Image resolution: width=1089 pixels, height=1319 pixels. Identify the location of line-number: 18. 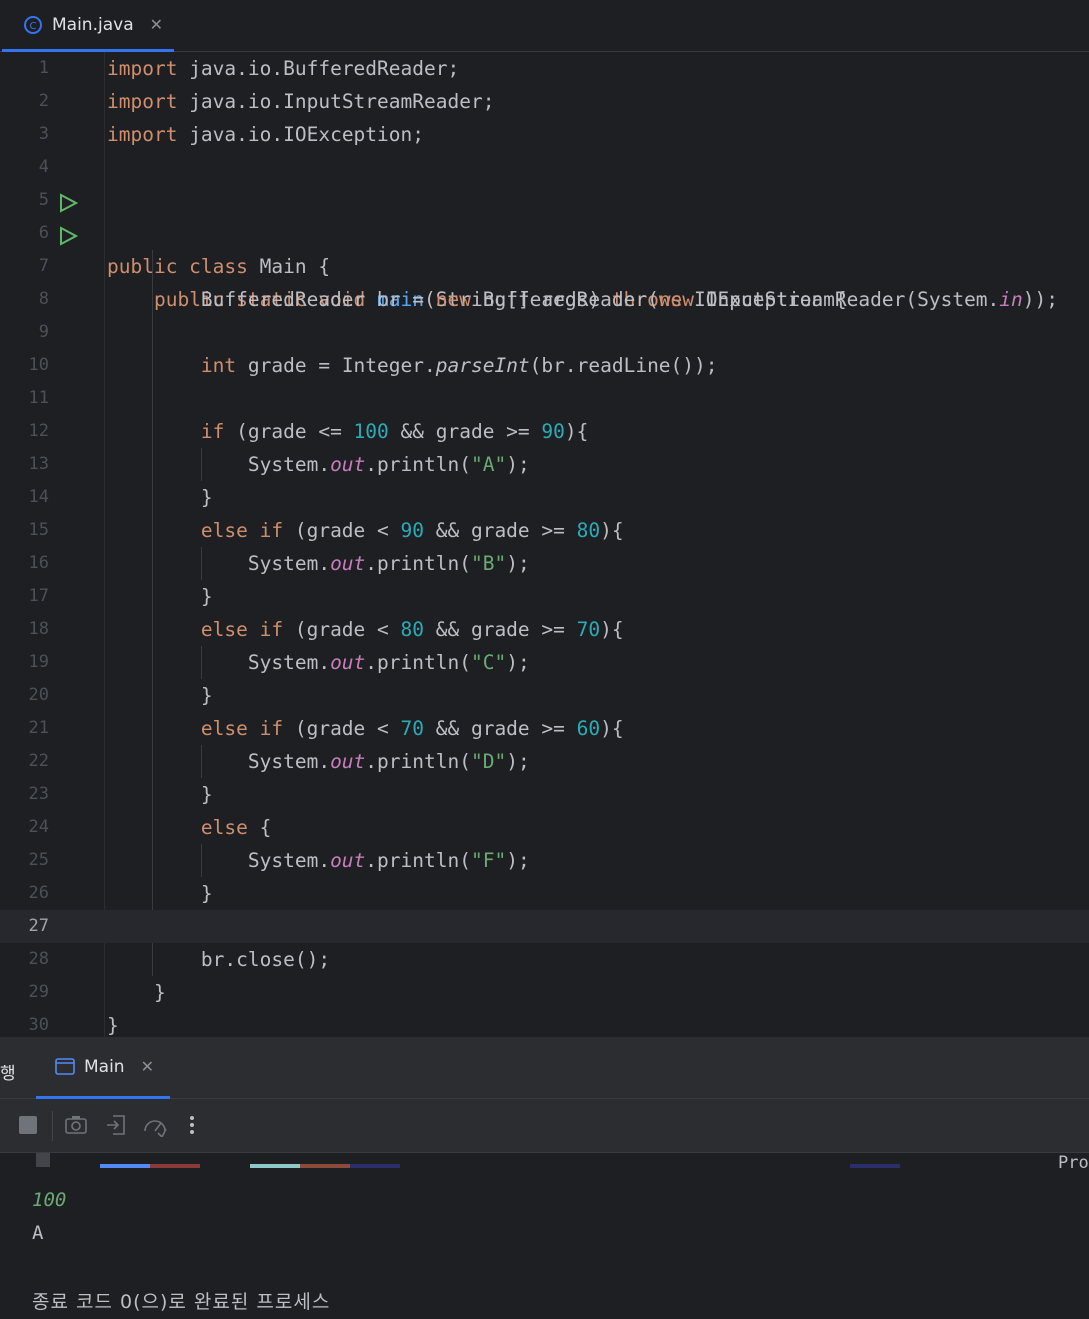
(38, 629).